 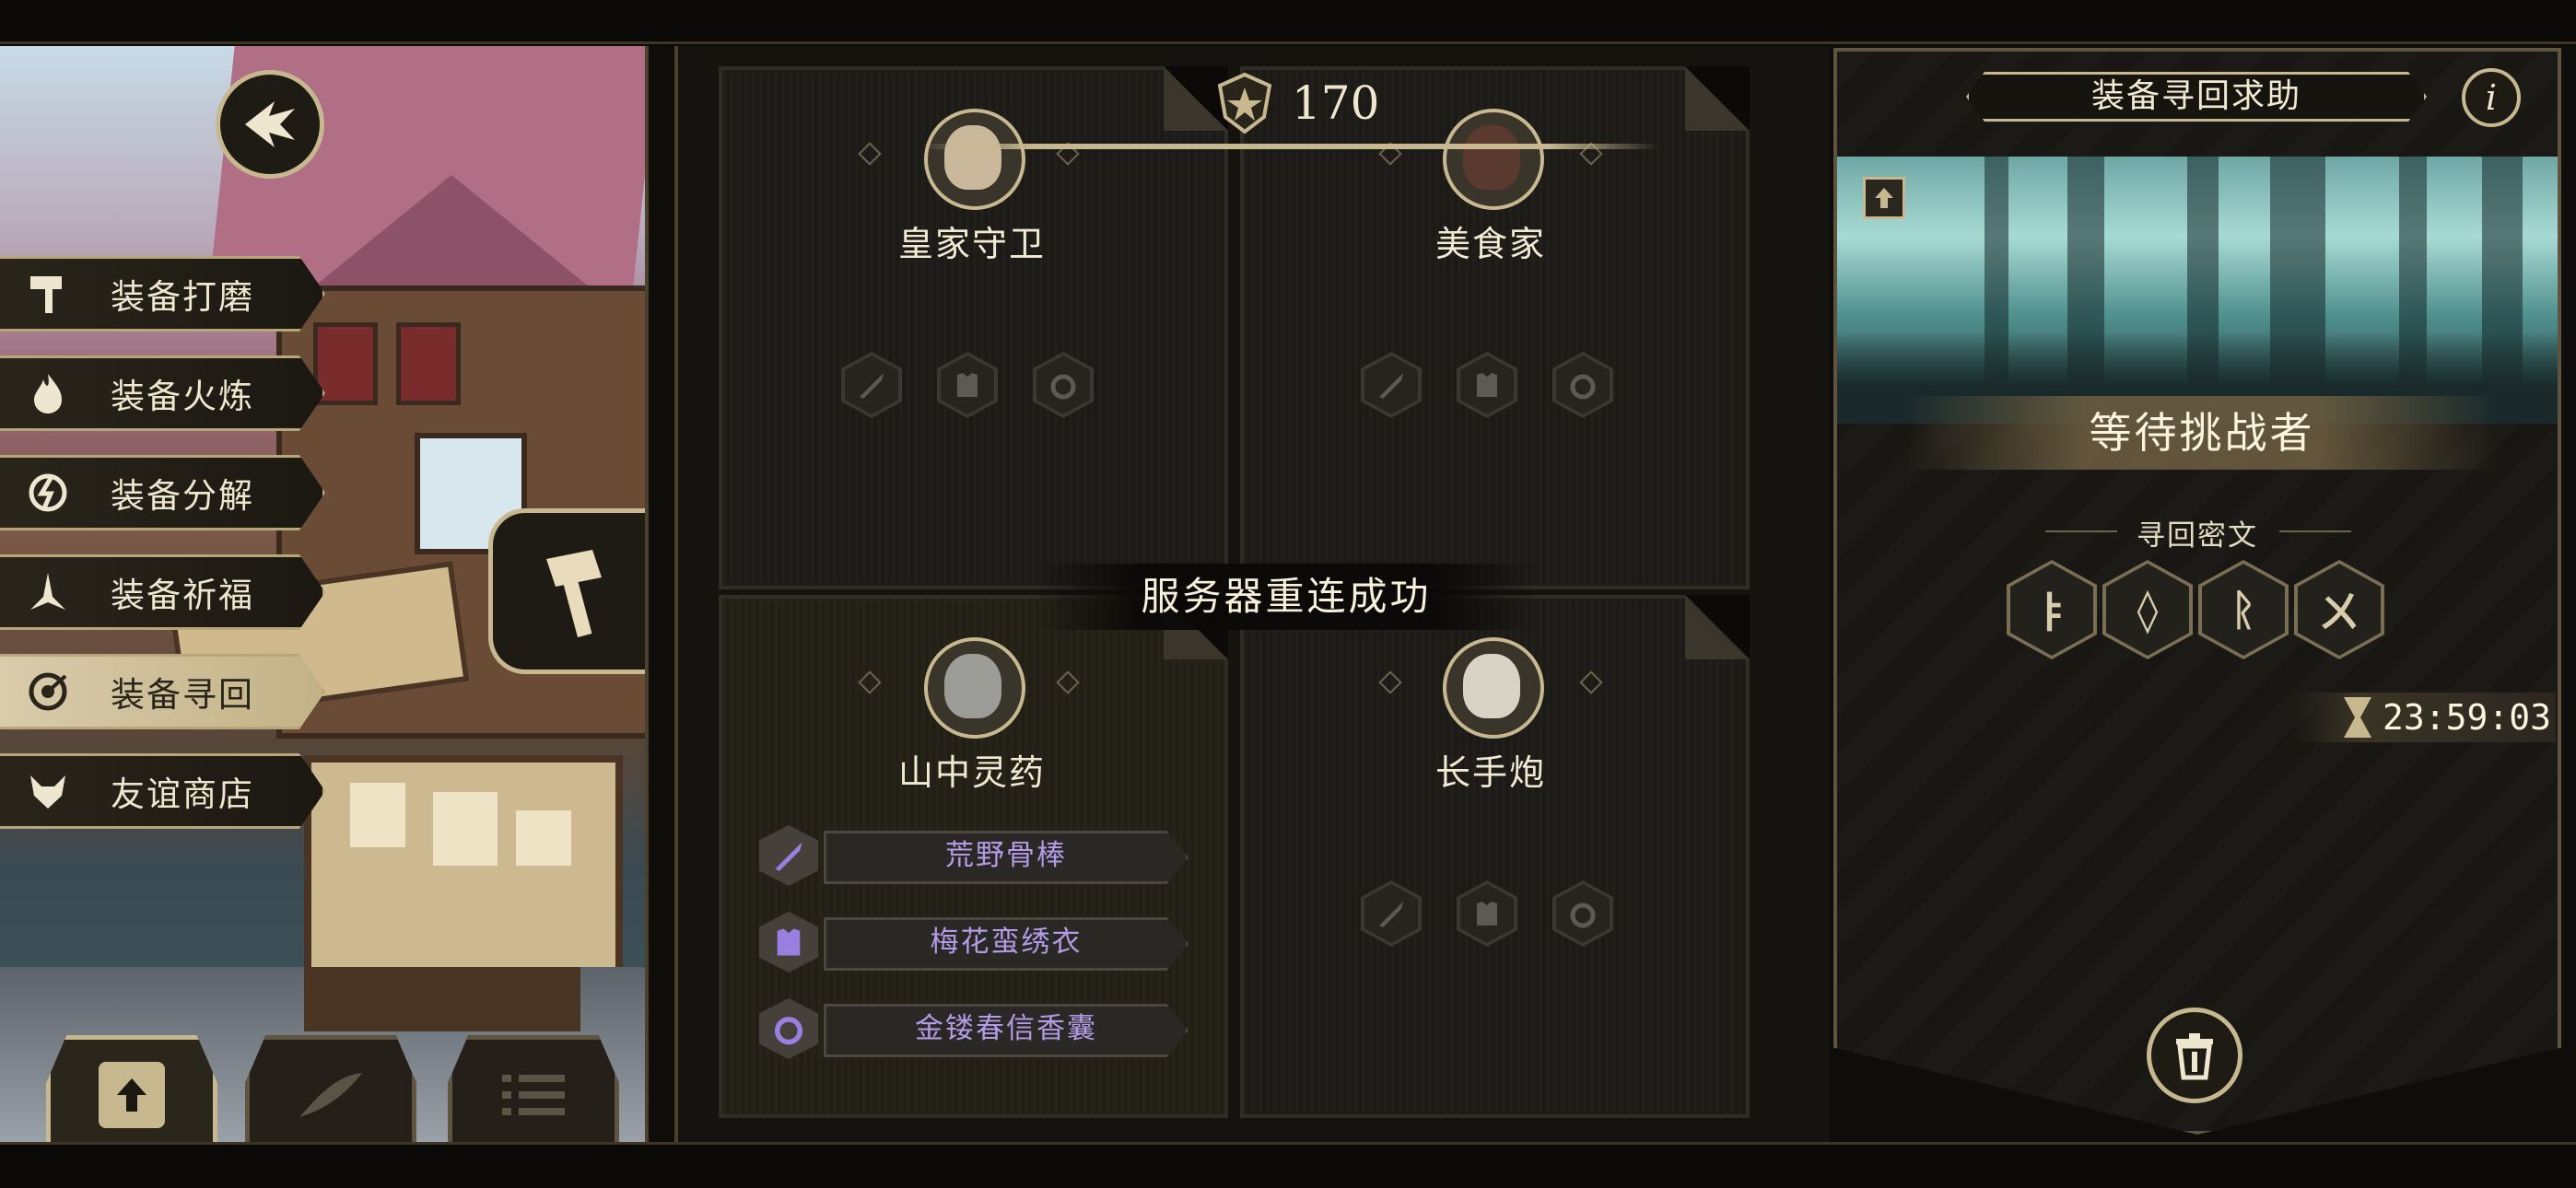 What do you see at coordinates (2357, 717) in the screenshot?
I see `hourglass-icon` at bounding box center [2357, 717].